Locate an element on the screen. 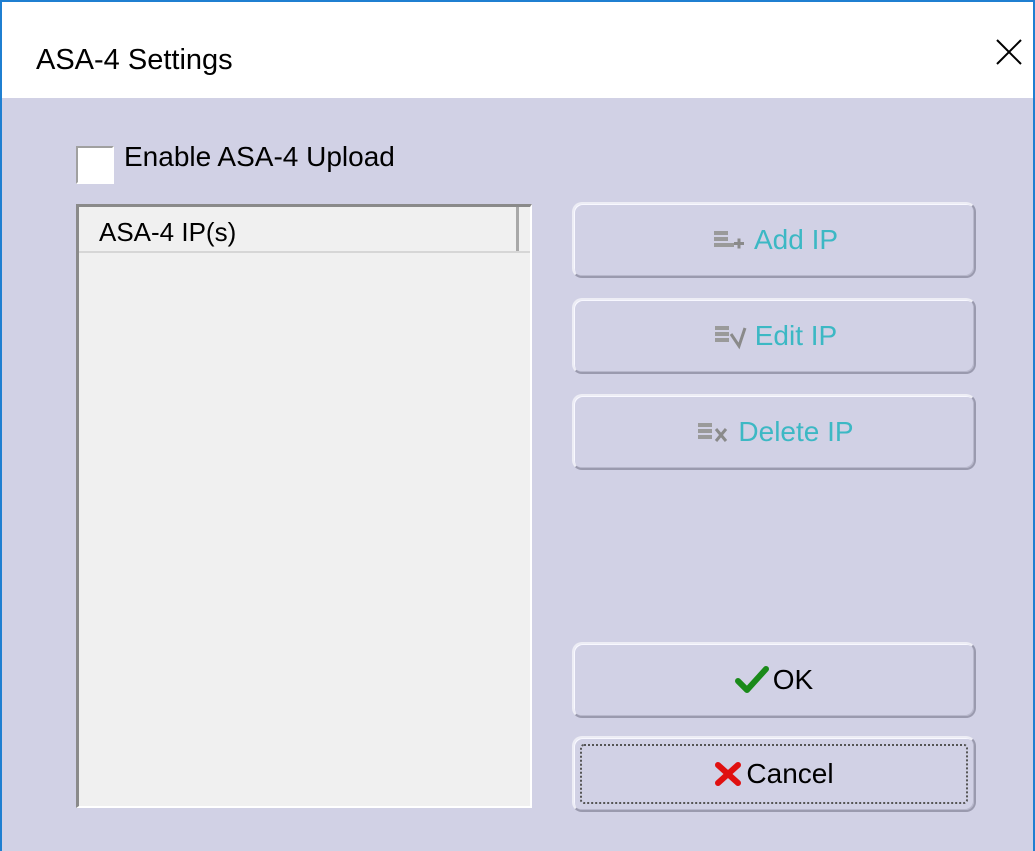  cancel-button: Cancel is located at coordinates (774, 774).